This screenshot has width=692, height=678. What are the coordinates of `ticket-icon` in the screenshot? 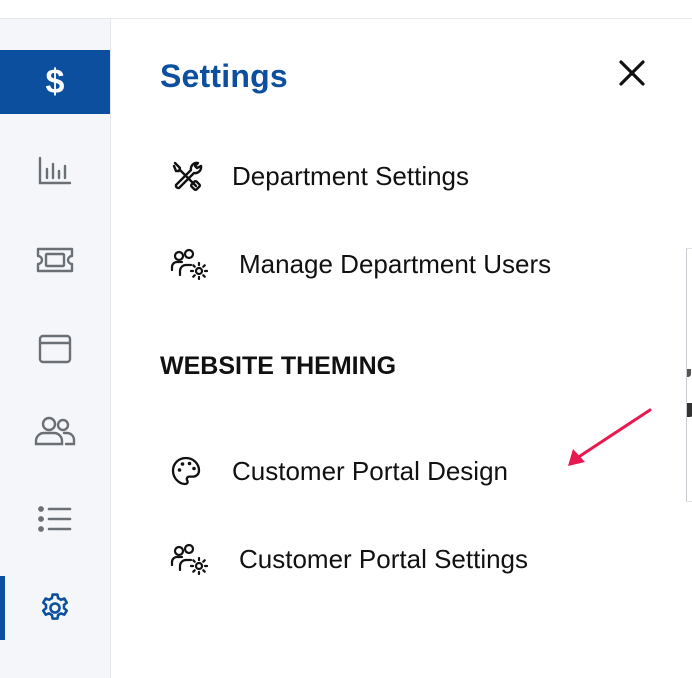 It's located at (55, 260).